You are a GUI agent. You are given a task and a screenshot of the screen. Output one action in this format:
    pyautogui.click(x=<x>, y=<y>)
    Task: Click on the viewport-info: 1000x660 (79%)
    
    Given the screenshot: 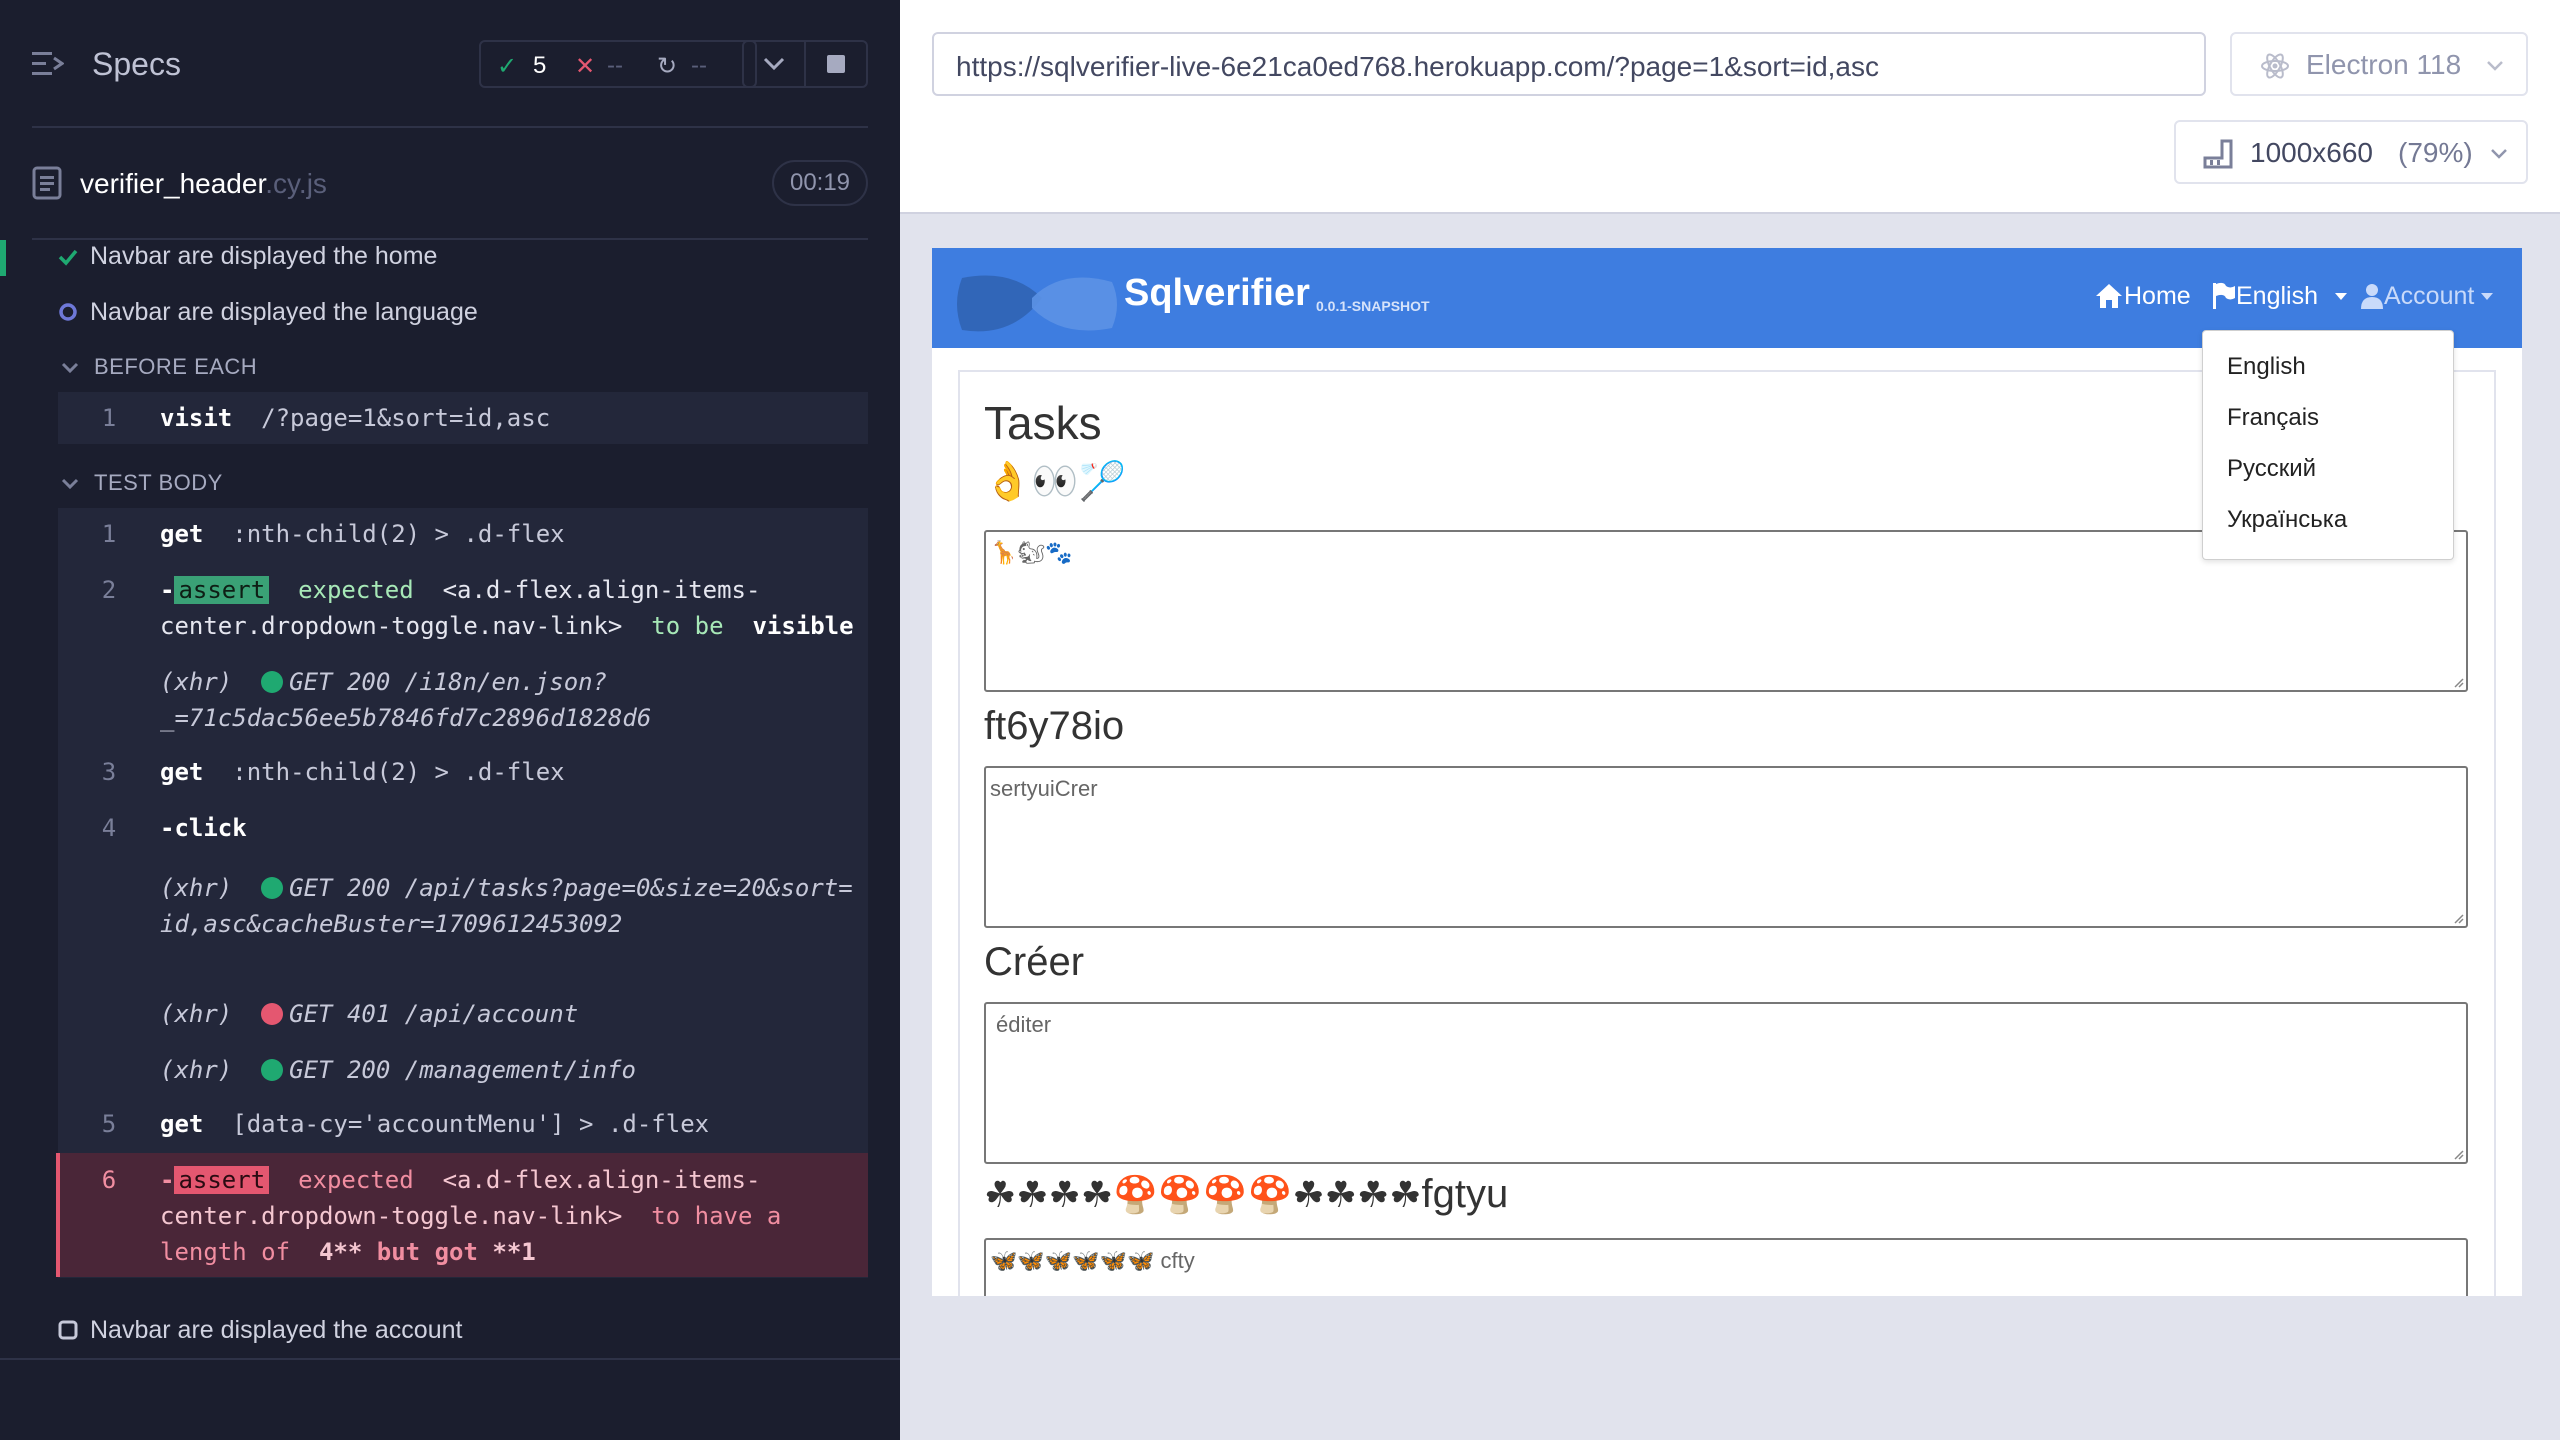 What is the action you would take?
    pyautogui.click(x=2351, y=152)
    